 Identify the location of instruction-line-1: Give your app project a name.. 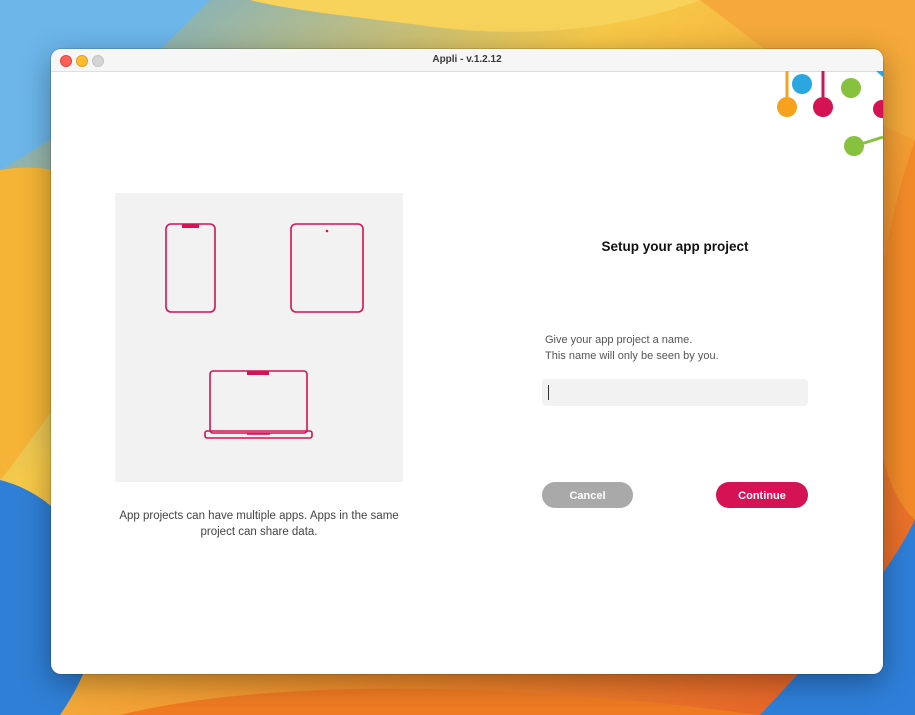
(619, 340).